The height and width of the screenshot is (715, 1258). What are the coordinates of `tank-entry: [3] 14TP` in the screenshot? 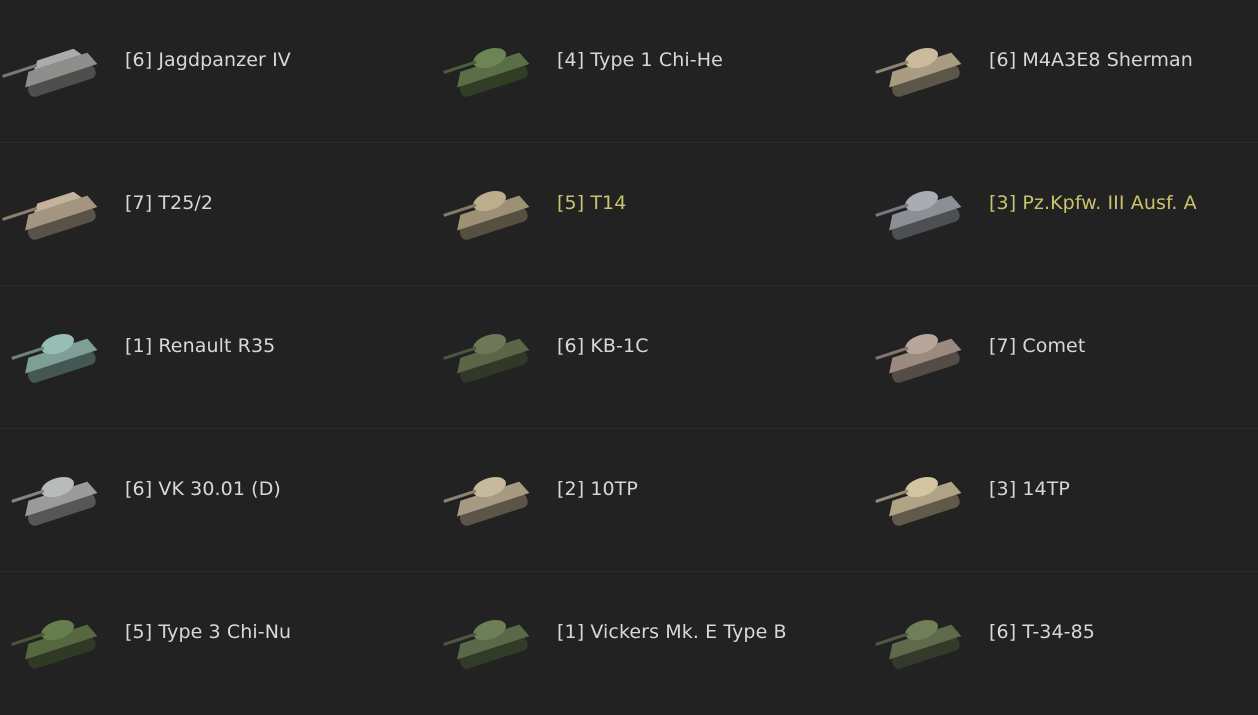 It's located at (1061, 500).